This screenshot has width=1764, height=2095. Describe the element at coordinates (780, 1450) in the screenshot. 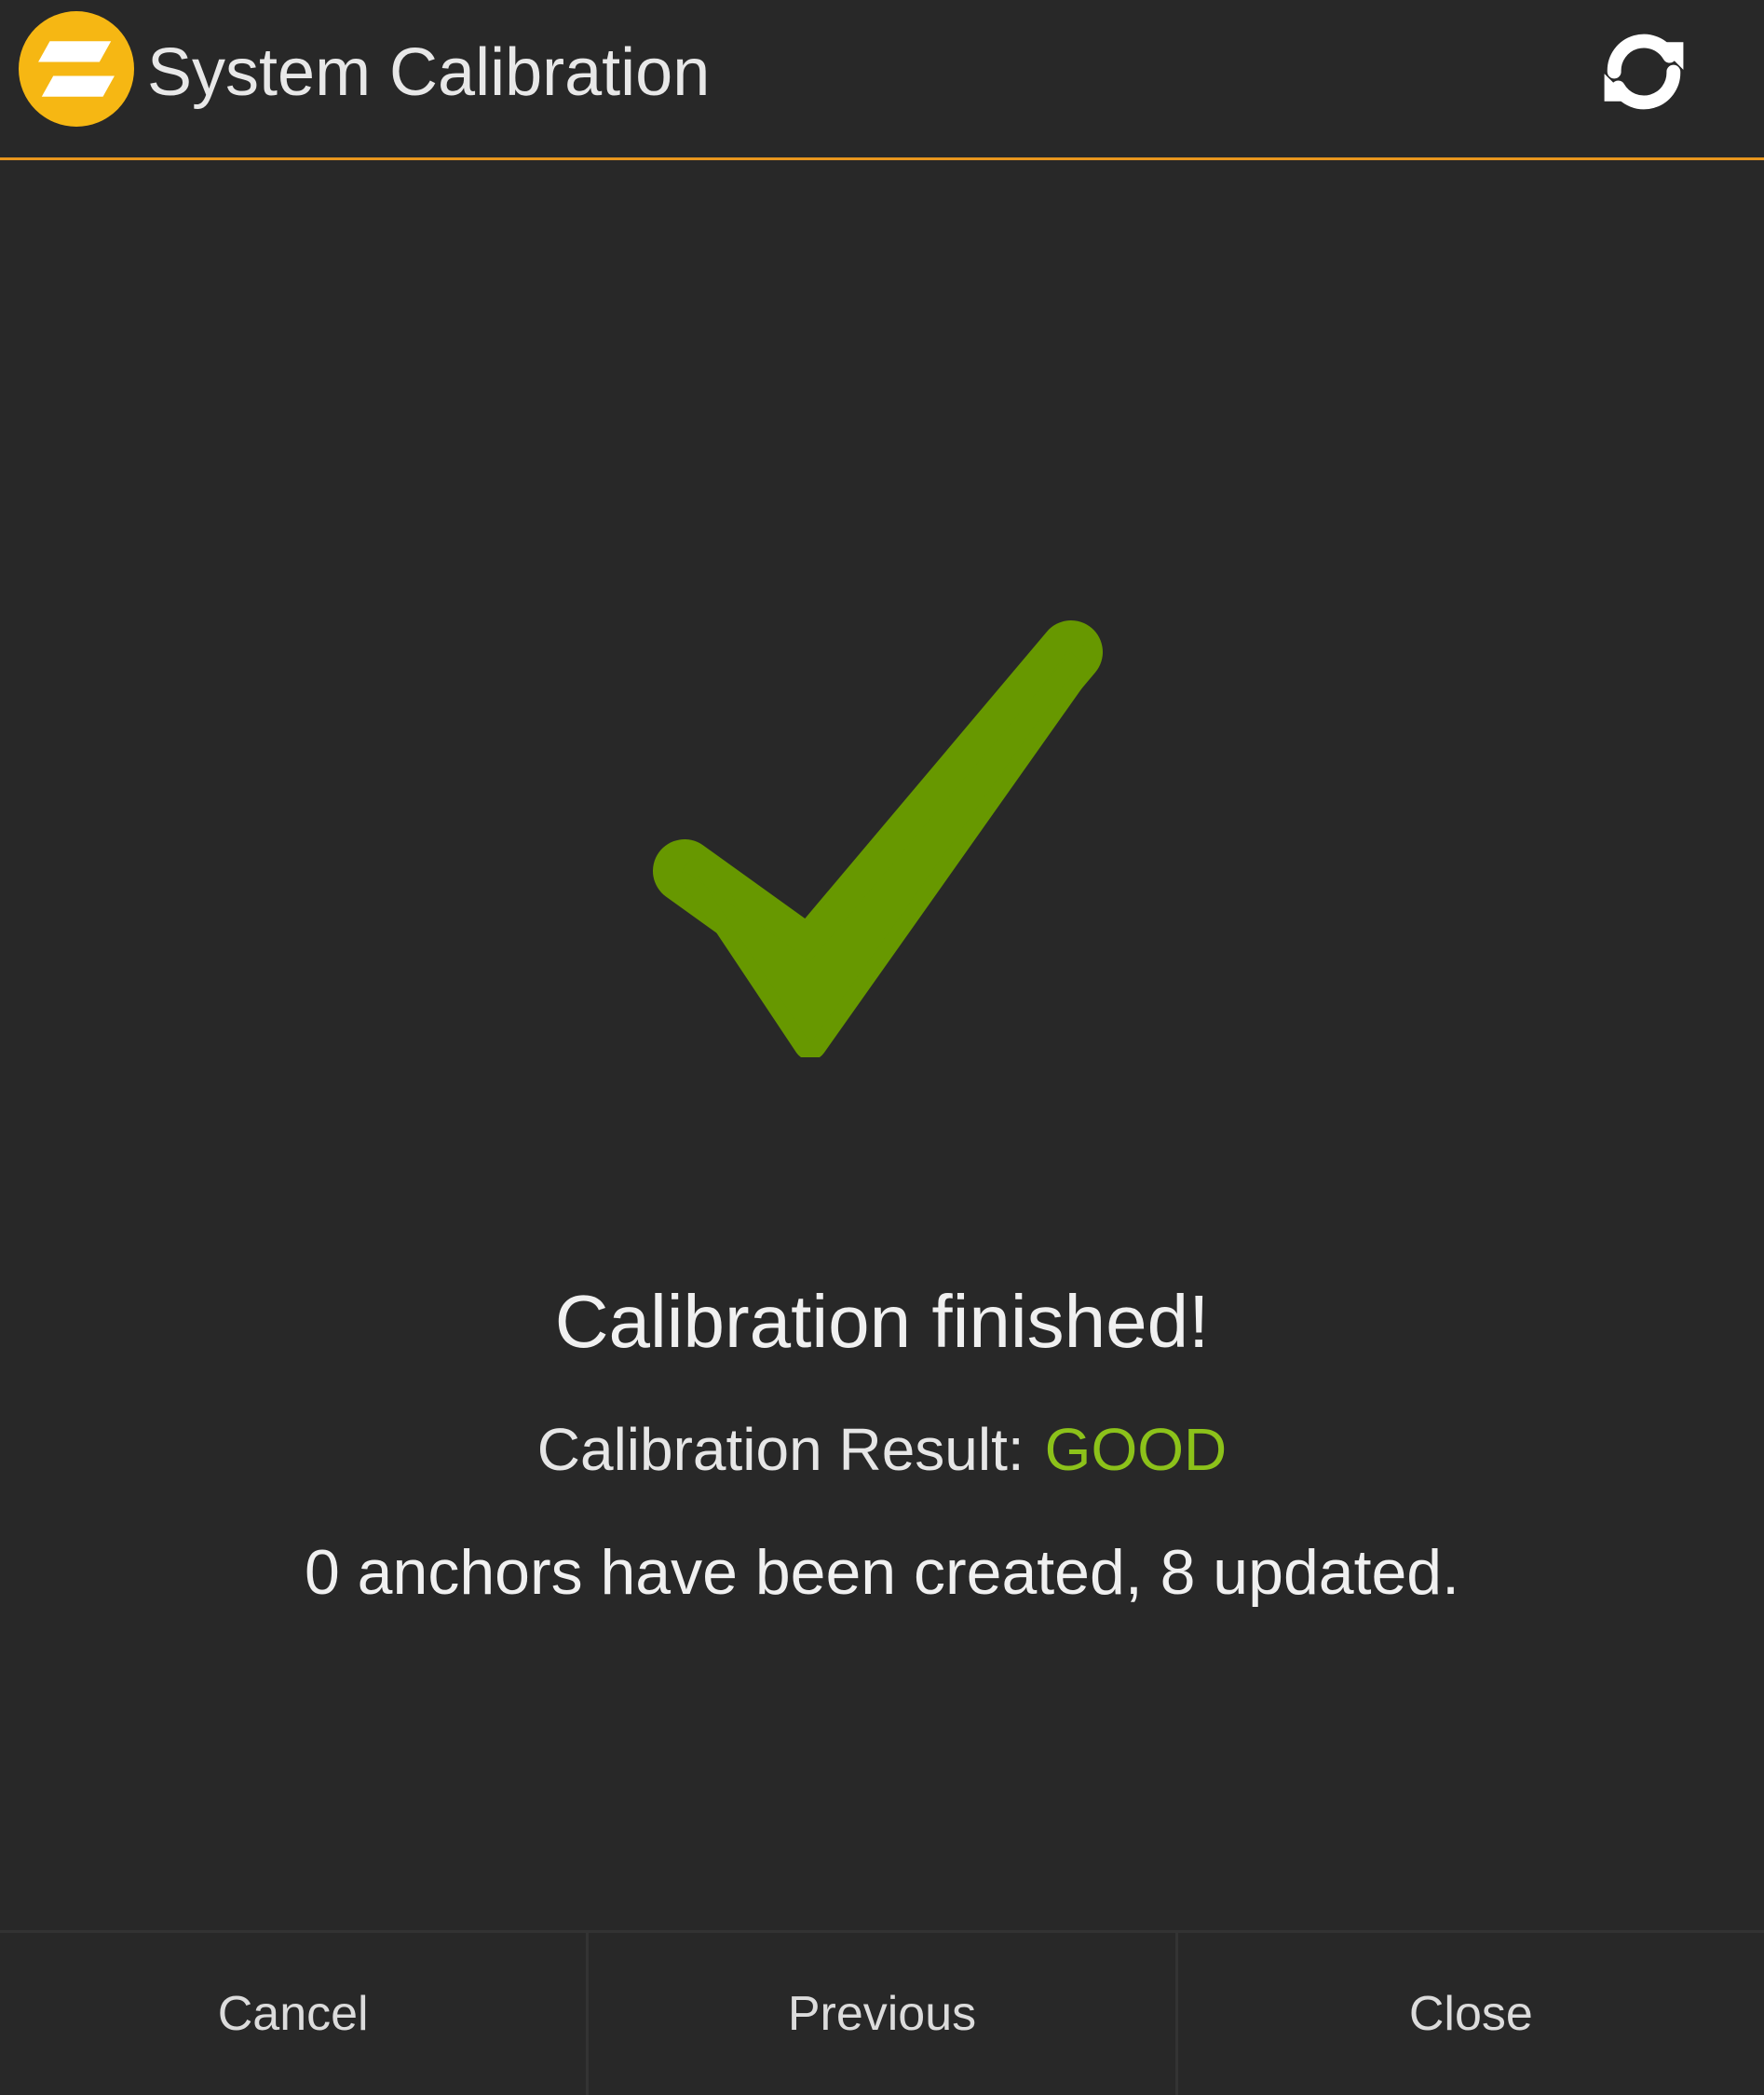

I see `result-label: Calibration Result:` at that location.